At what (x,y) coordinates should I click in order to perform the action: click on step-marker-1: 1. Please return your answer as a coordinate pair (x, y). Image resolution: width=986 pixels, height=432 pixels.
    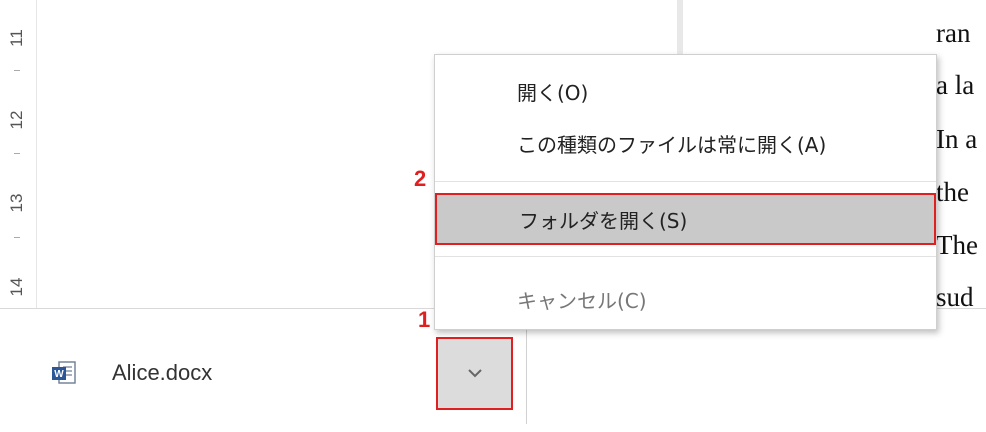
    Looking at the image, I should click on (424, 319).